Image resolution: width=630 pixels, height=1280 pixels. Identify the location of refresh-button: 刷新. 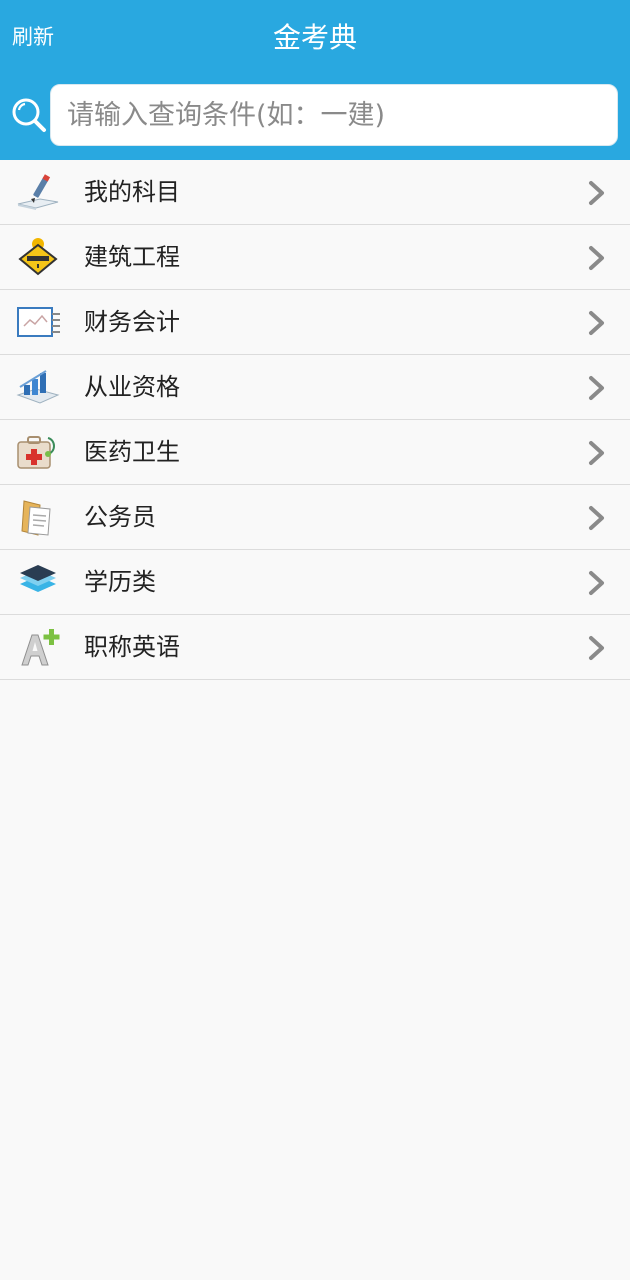
(33, 37).